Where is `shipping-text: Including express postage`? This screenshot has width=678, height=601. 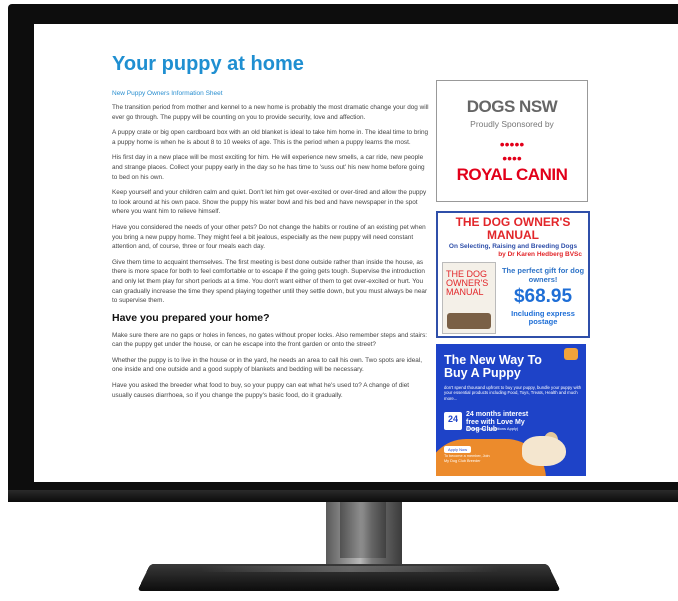 shipping-text: Including express postage is located at coordinates (543, 317).